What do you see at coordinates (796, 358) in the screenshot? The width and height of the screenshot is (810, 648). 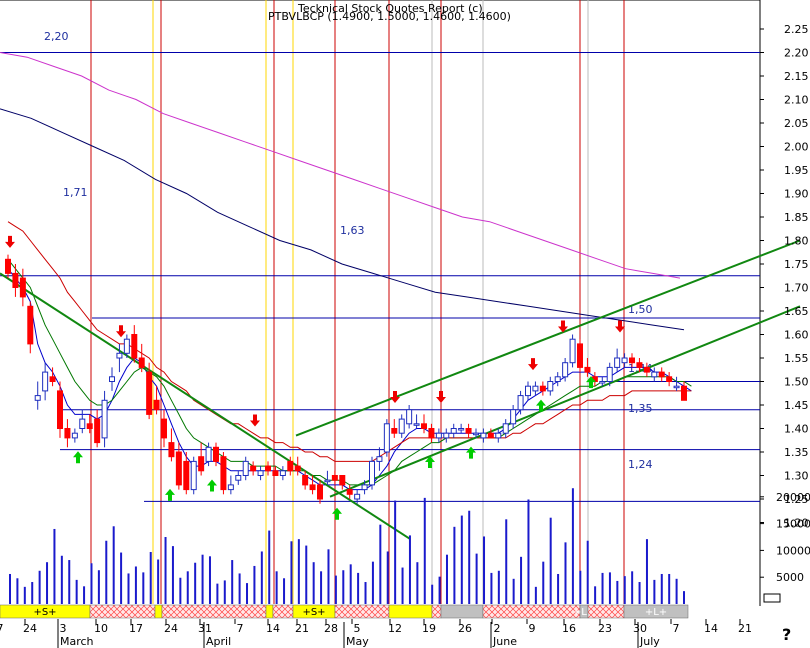 I see `y-tick-label: 1.55` at bounding box center [796, 358].